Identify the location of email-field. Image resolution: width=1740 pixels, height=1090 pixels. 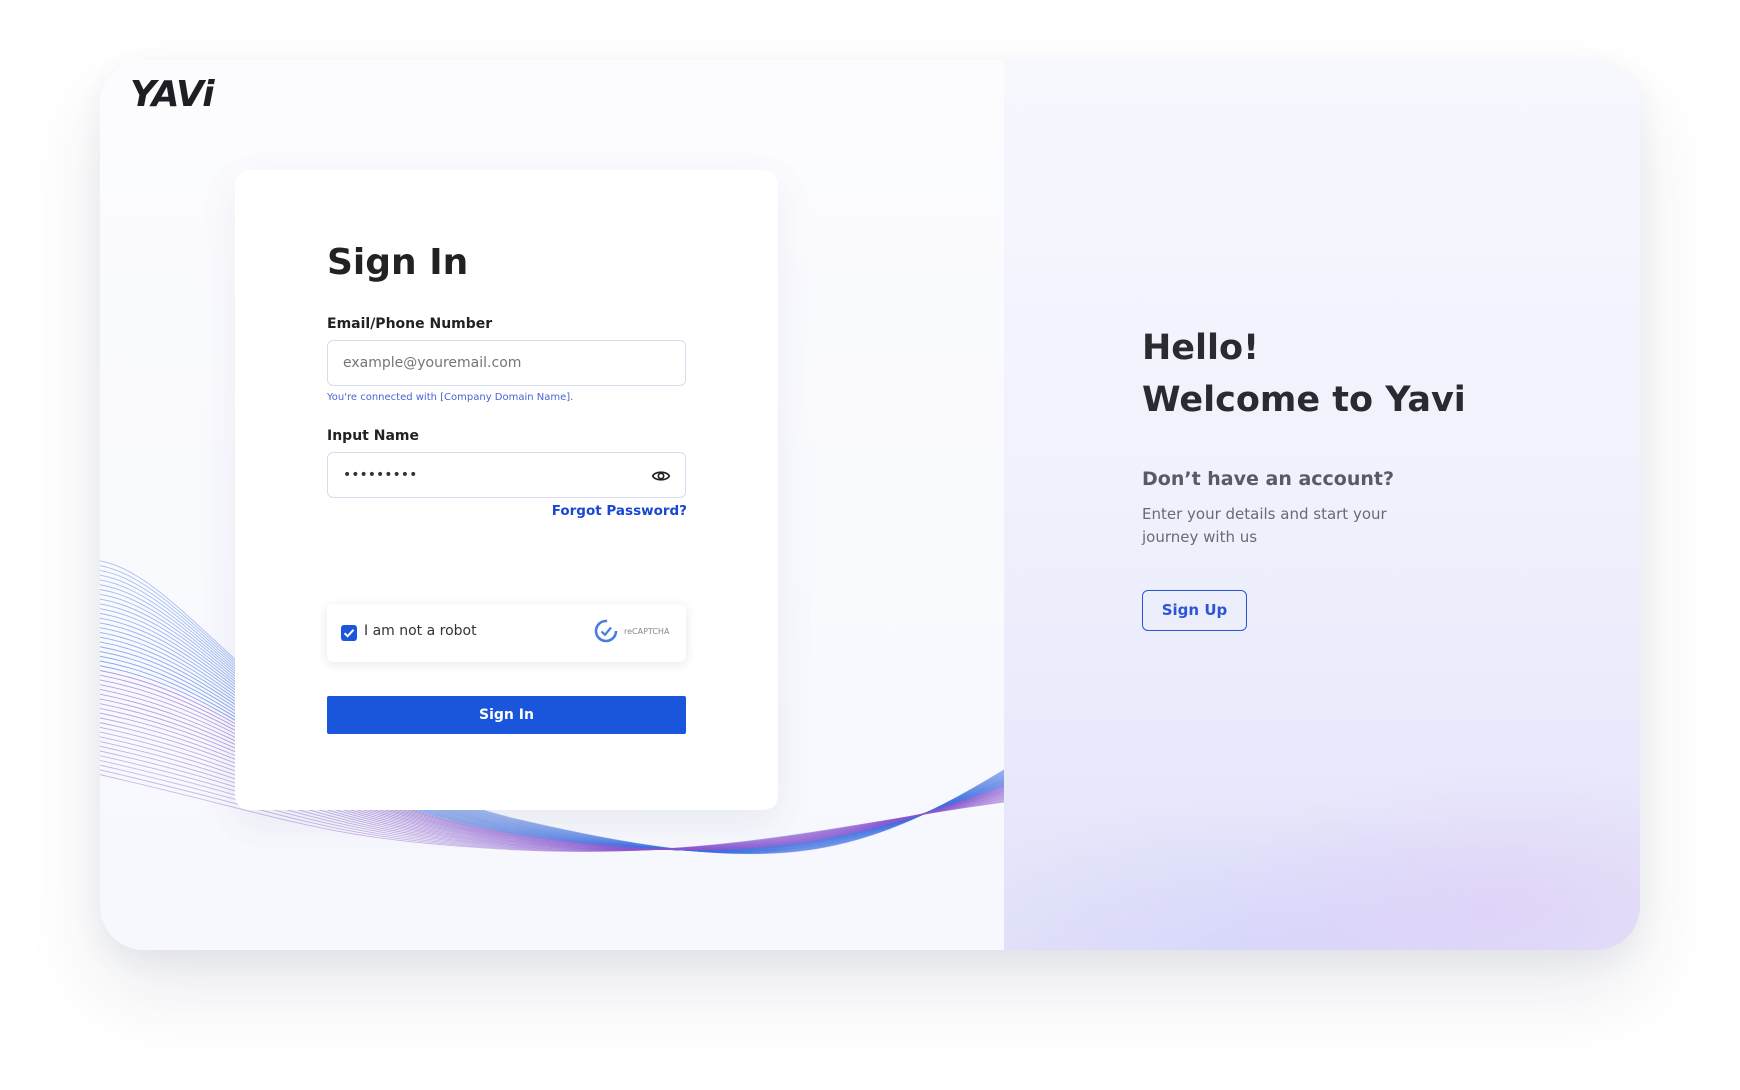
(506, 363).